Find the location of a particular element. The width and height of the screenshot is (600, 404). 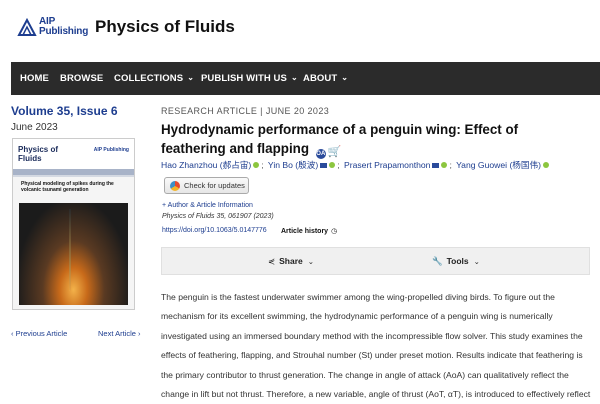

cover-band is located at coordinates (73, 172).